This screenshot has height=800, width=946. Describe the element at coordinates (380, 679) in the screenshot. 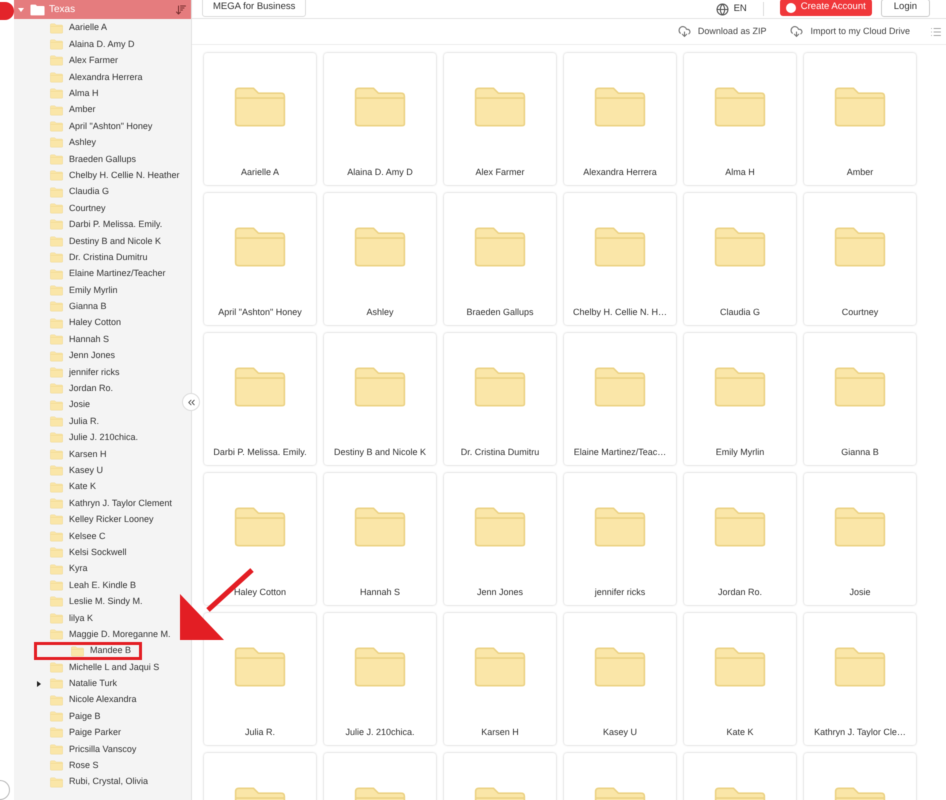

I see `folder-tile: Julie J. 210chica.` at that location.